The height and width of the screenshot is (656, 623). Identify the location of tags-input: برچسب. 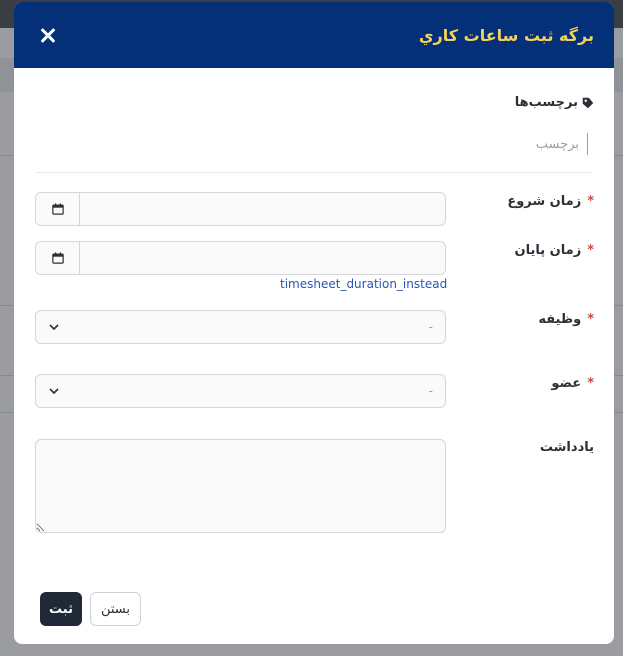
(562, 144).